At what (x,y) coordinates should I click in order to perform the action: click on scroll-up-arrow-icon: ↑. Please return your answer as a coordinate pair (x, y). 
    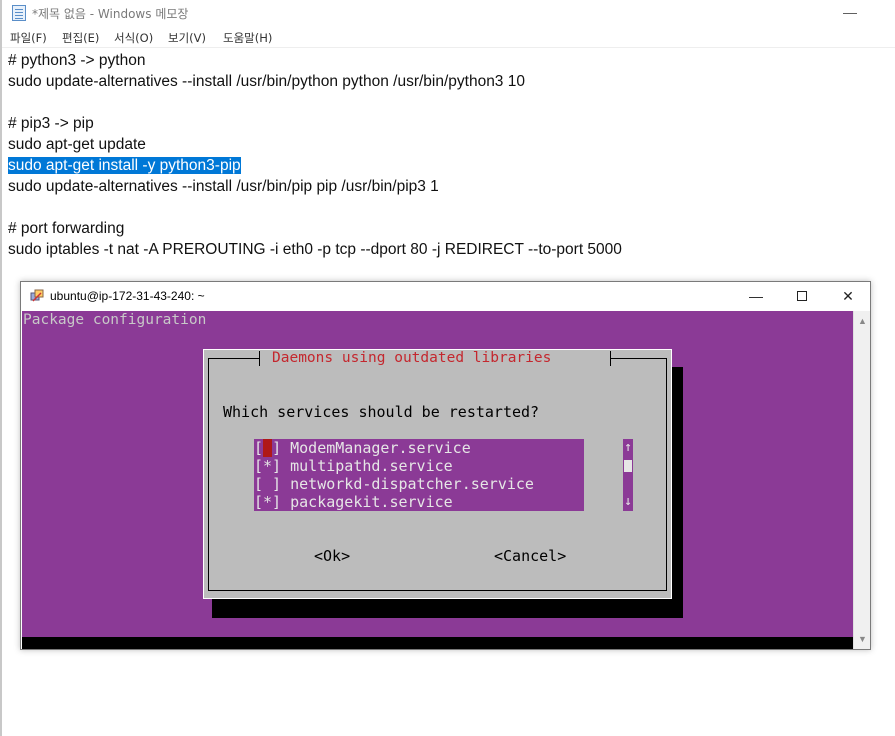
    Looking at the image, I should click on (628, 447).